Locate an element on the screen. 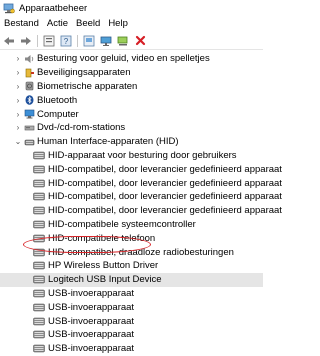 The image size is (320, 356). tree-item-label: HID-compatibele telefoon is located at coordinates (102, 238).